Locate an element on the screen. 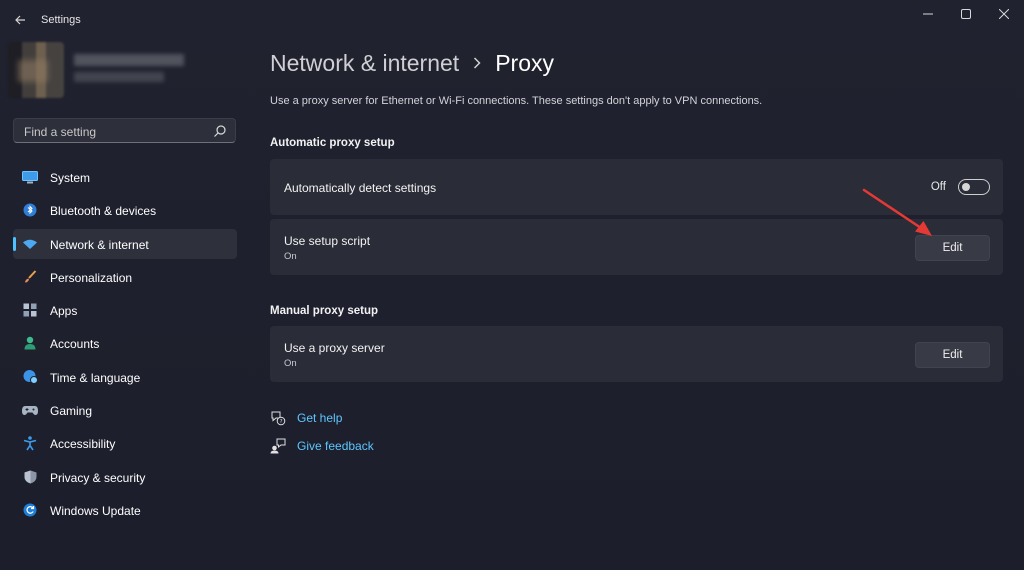 This screenshot has height=570, width=1024. sidebar-item-time-language: Time & language is located at coordinates (125, 377).